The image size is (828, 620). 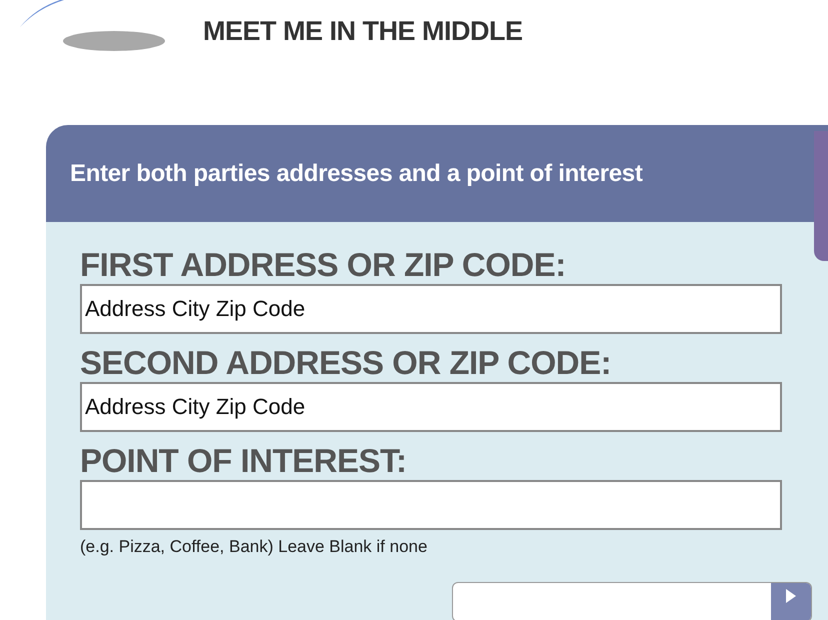 I want to click on hint-text: (e.g. Pizza, Coffee, Bank) Leave Blank if none, so click(x=254, y=547).